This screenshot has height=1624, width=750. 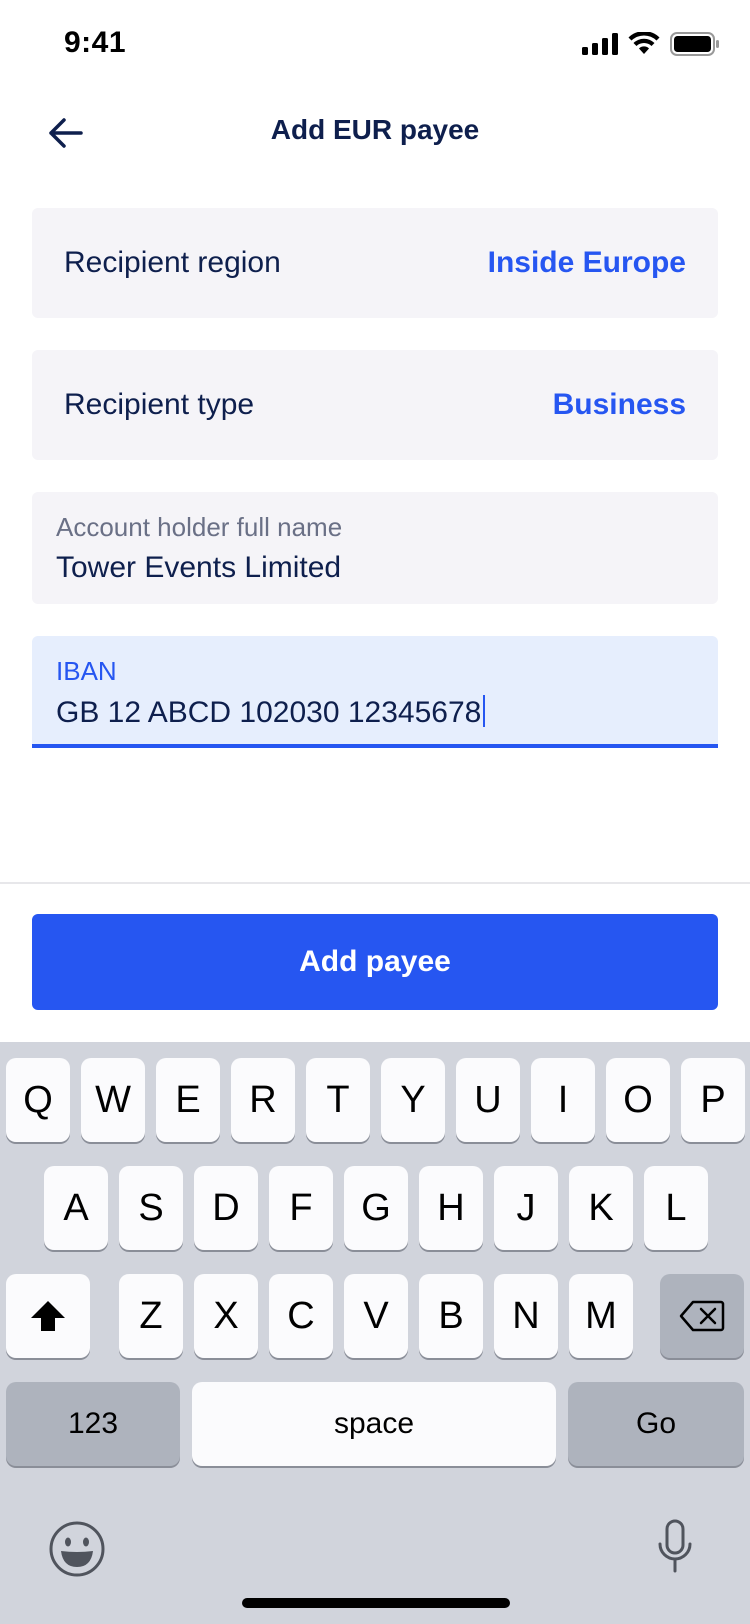 I want to click on key-n: N, so click(x=526, y=1316).